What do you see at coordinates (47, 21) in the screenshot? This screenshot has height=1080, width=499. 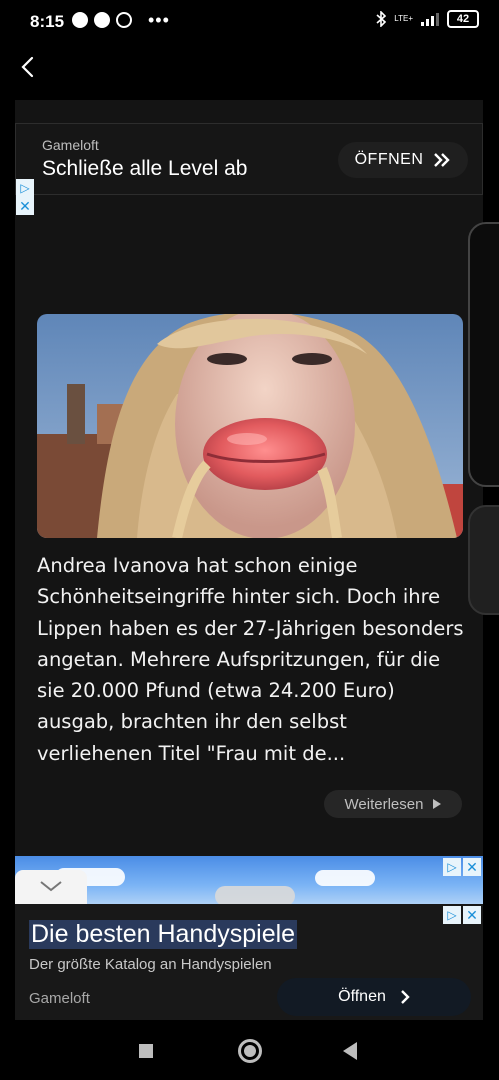 I see `status-time: 8:15` at bounding box center [47, 21].